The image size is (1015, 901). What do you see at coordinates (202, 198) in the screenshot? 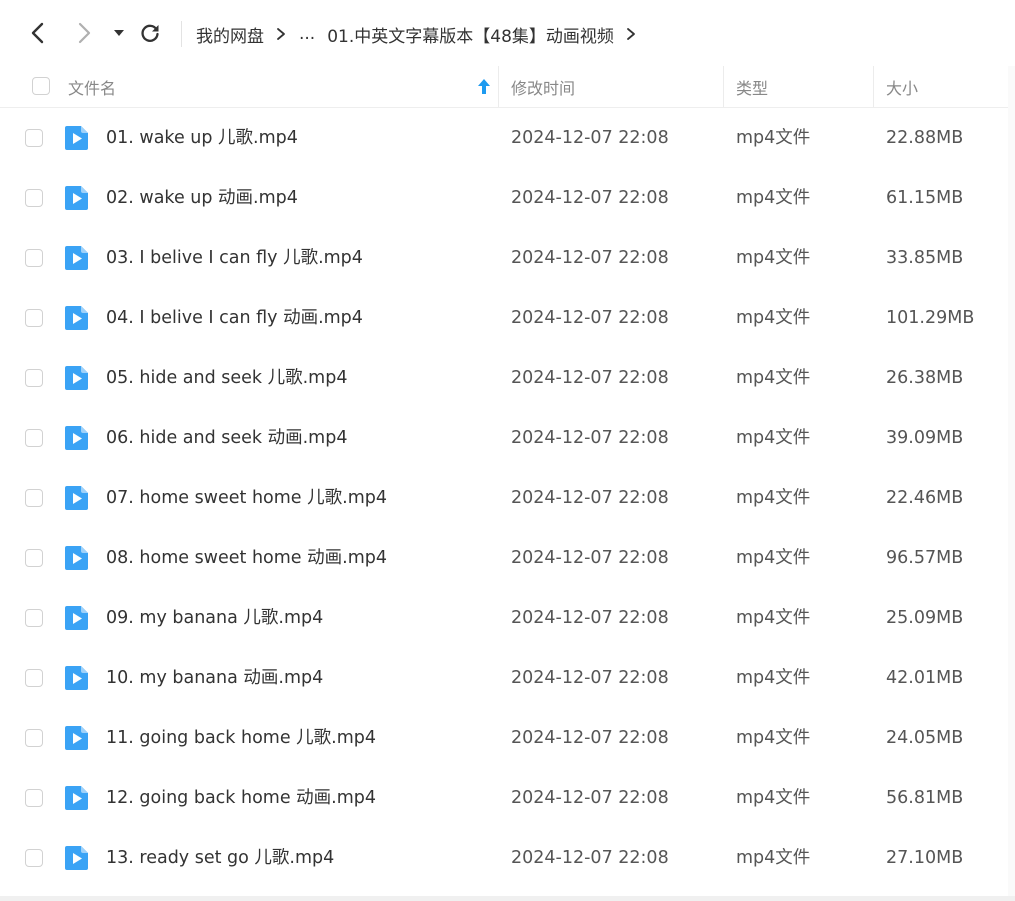
I see `file-name: 02. wake up 动画.mp4` at bounding box center [202, 198].